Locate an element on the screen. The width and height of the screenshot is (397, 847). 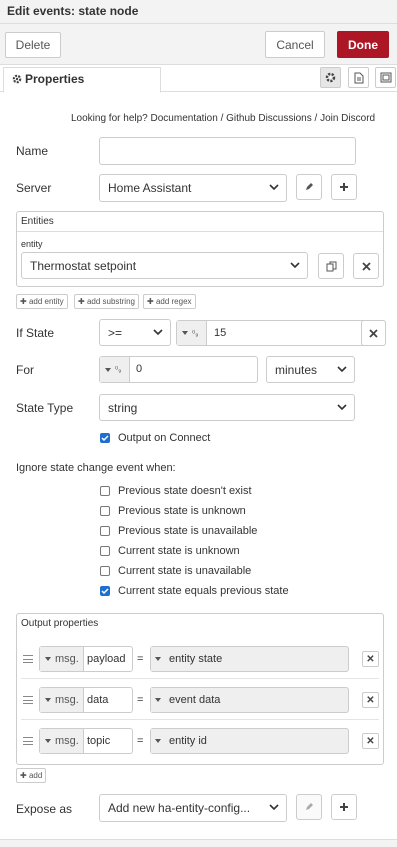
add-server-button is located at coordinates (344, 187).